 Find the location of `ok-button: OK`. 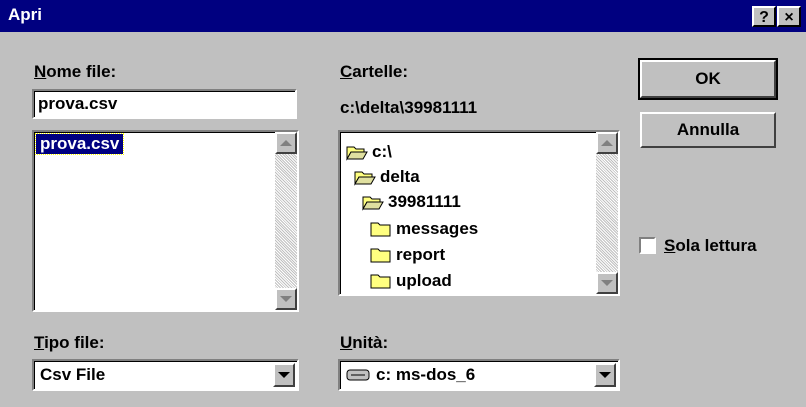

ok-button: OK is located at coordinates (708, 79).